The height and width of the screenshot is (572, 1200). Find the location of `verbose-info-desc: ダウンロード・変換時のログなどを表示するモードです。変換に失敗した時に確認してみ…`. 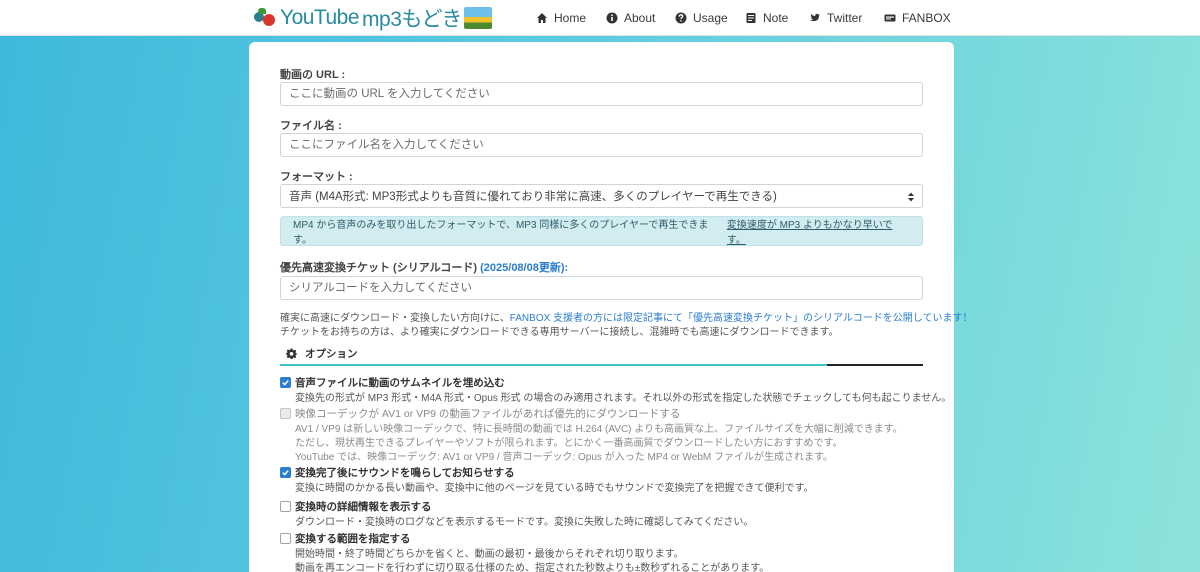

verbose-info-desc: ダウンロード・変換時のログなどを表示するモードです。変換に失敗した時に確認してみ… is located at coordinates (524, 522).